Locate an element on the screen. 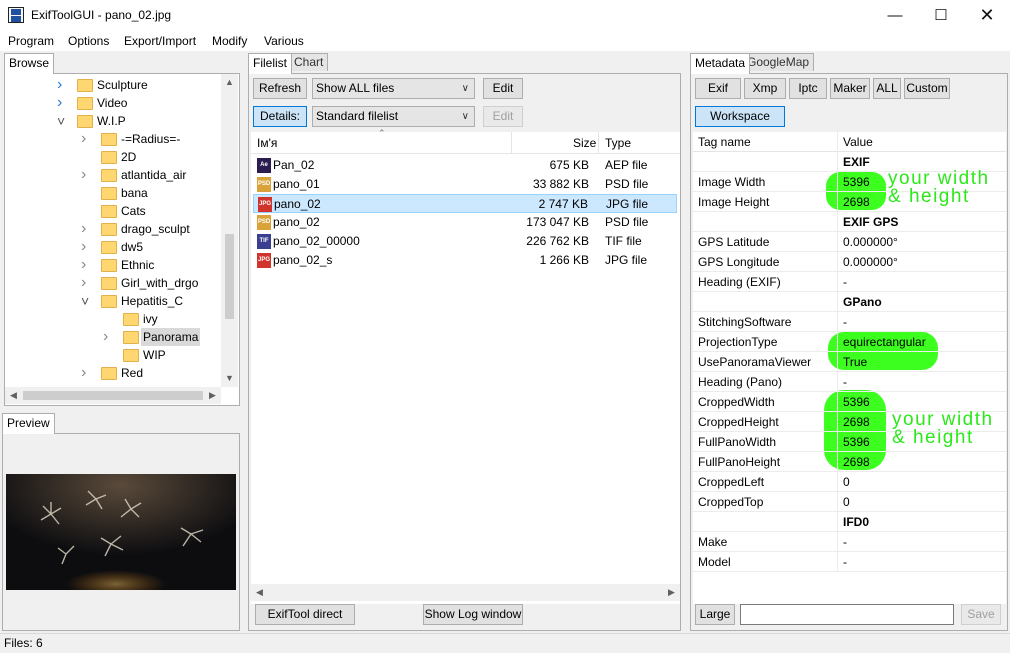 This screenshot has height=653, width=1010. save-button: Save is located at coordinates (981, 614).